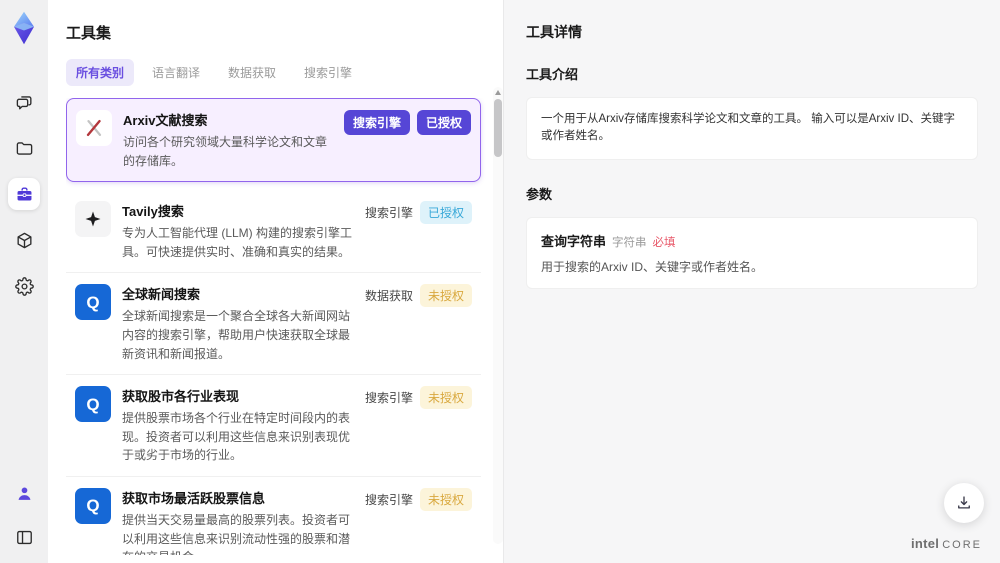  What do you see at coordinates (962, 545) in the screenshot?
I see `core-logo-text: CORE` at bounding box center [962, 545].